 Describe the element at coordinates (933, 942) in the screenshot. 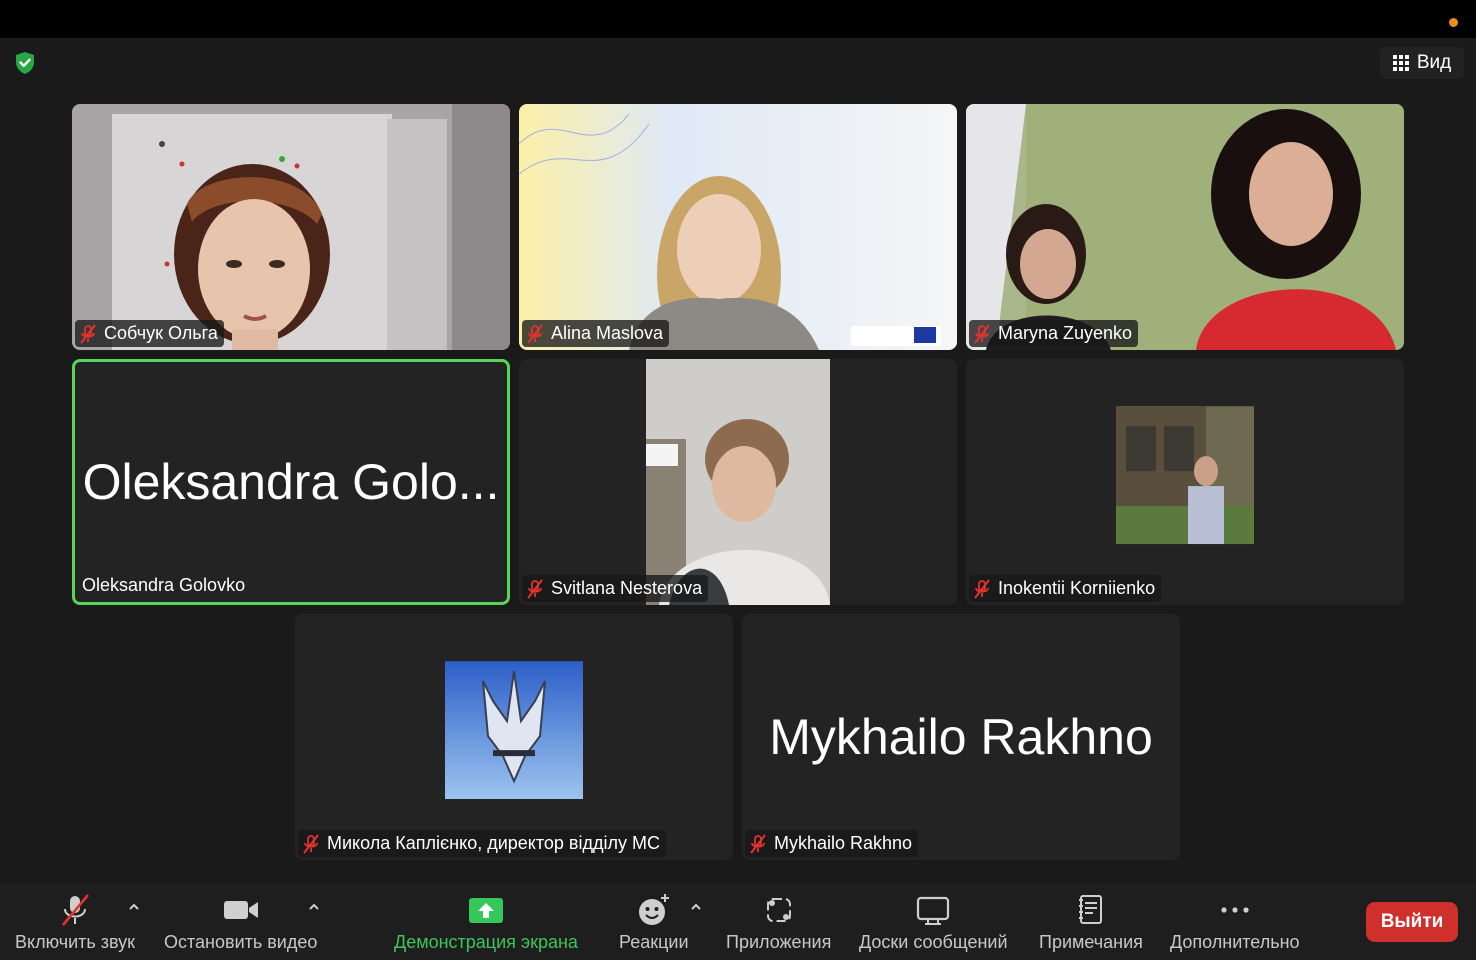

I see `whiteboards-label: Доски сообщений` at that location.